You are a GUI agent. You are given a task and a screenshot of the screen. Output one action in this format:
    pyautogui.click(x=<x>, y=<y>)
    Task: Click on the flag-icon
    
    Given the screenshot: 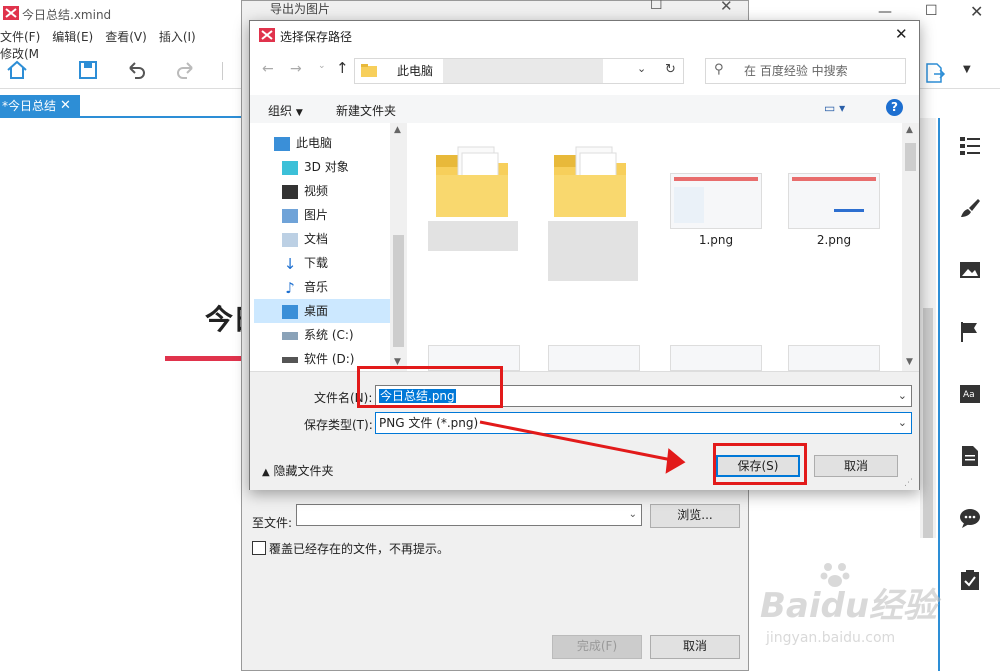 What is the action you would take?
    pyautogui.click(x=970, y=332)
    